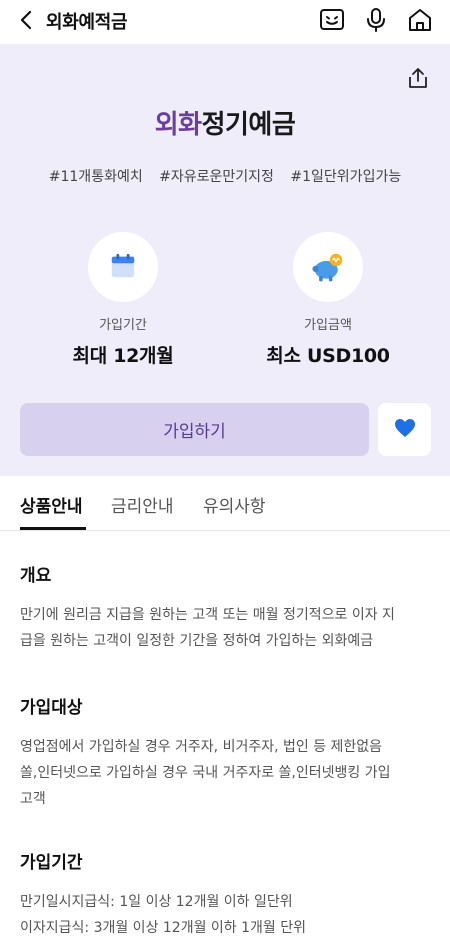 The image size is (450, 949). I want to click on page-title: 외화예적금, so click(87, 22).